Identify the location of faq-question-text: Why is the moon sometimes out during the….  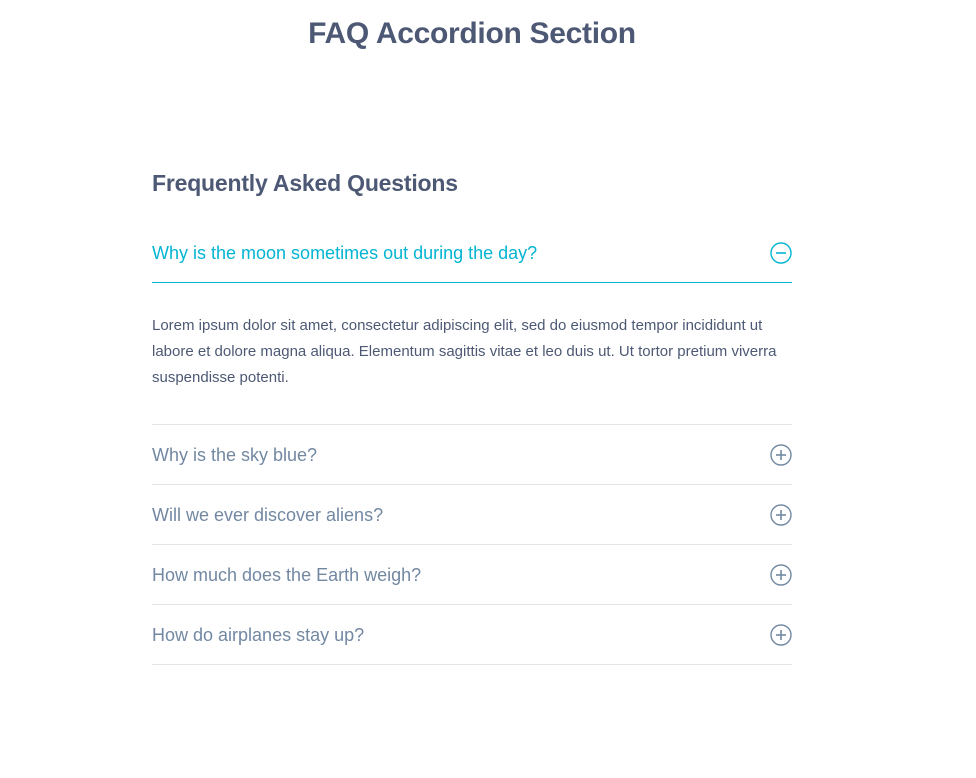
(345, 253).